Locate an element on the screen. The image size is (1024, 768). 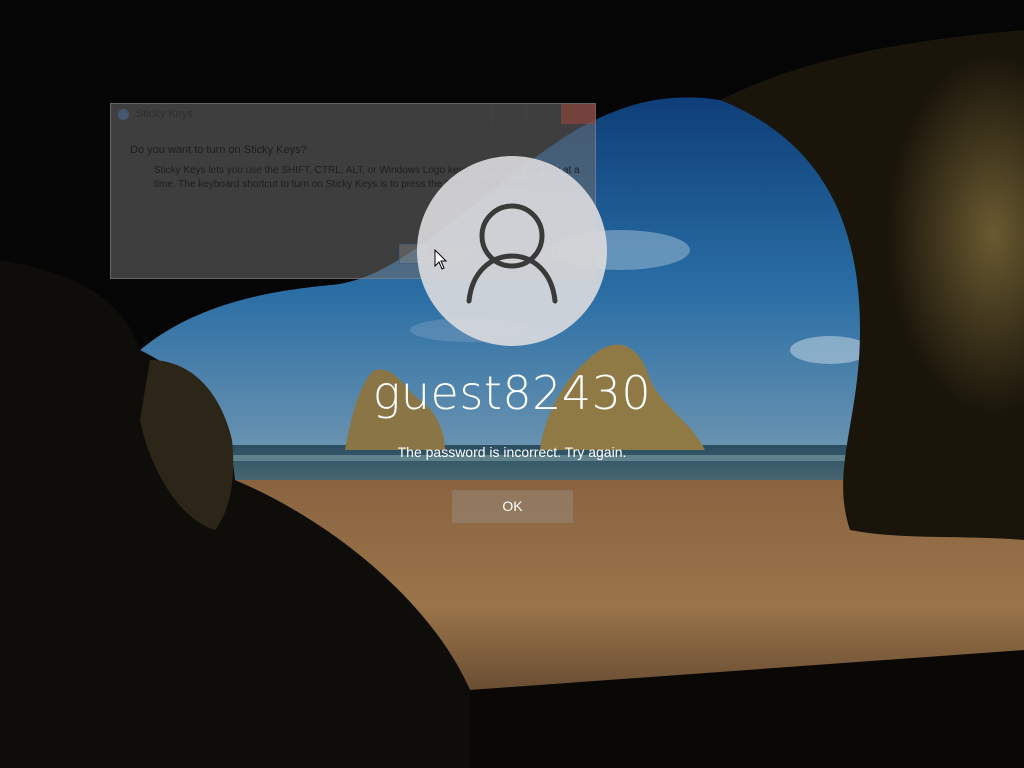
sticky-keys-titlebar: Sticky Keys is located at coordinates (353, 115).